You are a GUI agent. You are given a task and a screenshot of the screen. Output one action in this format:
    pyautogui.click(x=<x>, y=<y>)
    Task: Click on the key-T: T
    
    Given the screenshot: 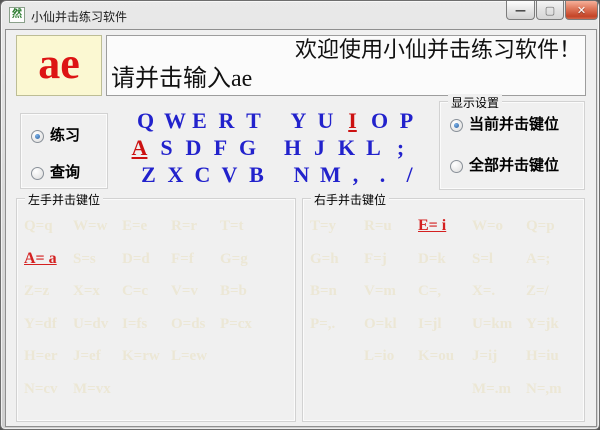 What is the action you would take?
    pyautogui.click(x=253, y=120)
    